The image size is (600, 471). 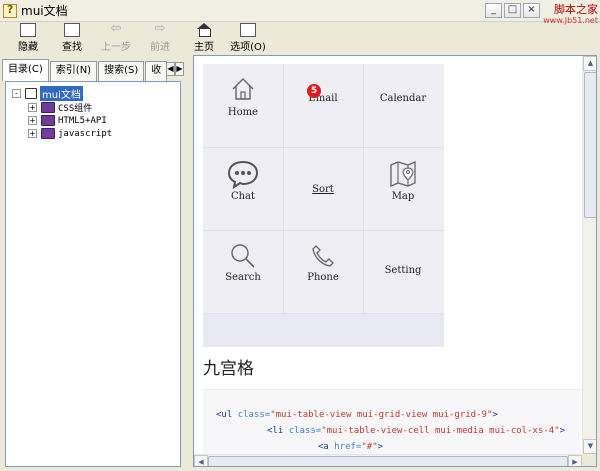 I want to click on maximize-button: □, so click(x=512, y=10).